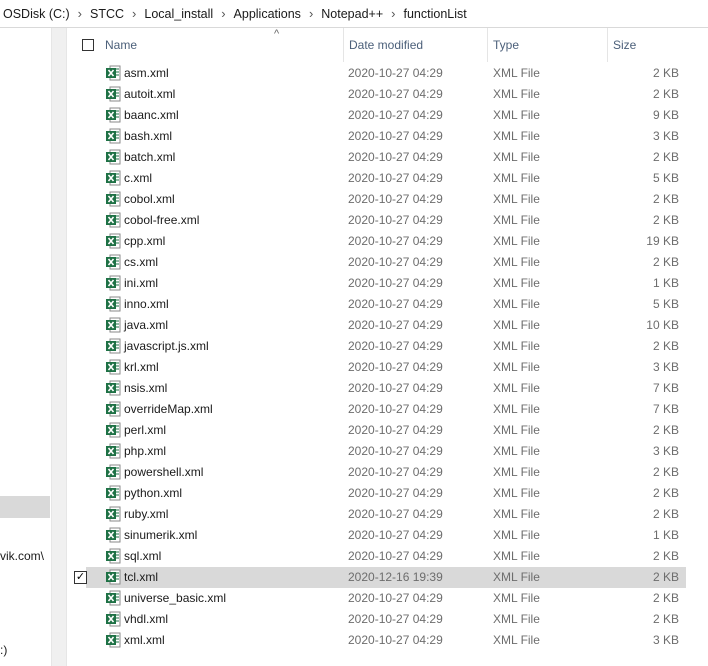 This screenshot has width=708, height=666. I want to click on nav-item-fragment-2: :), so click(3, 650).